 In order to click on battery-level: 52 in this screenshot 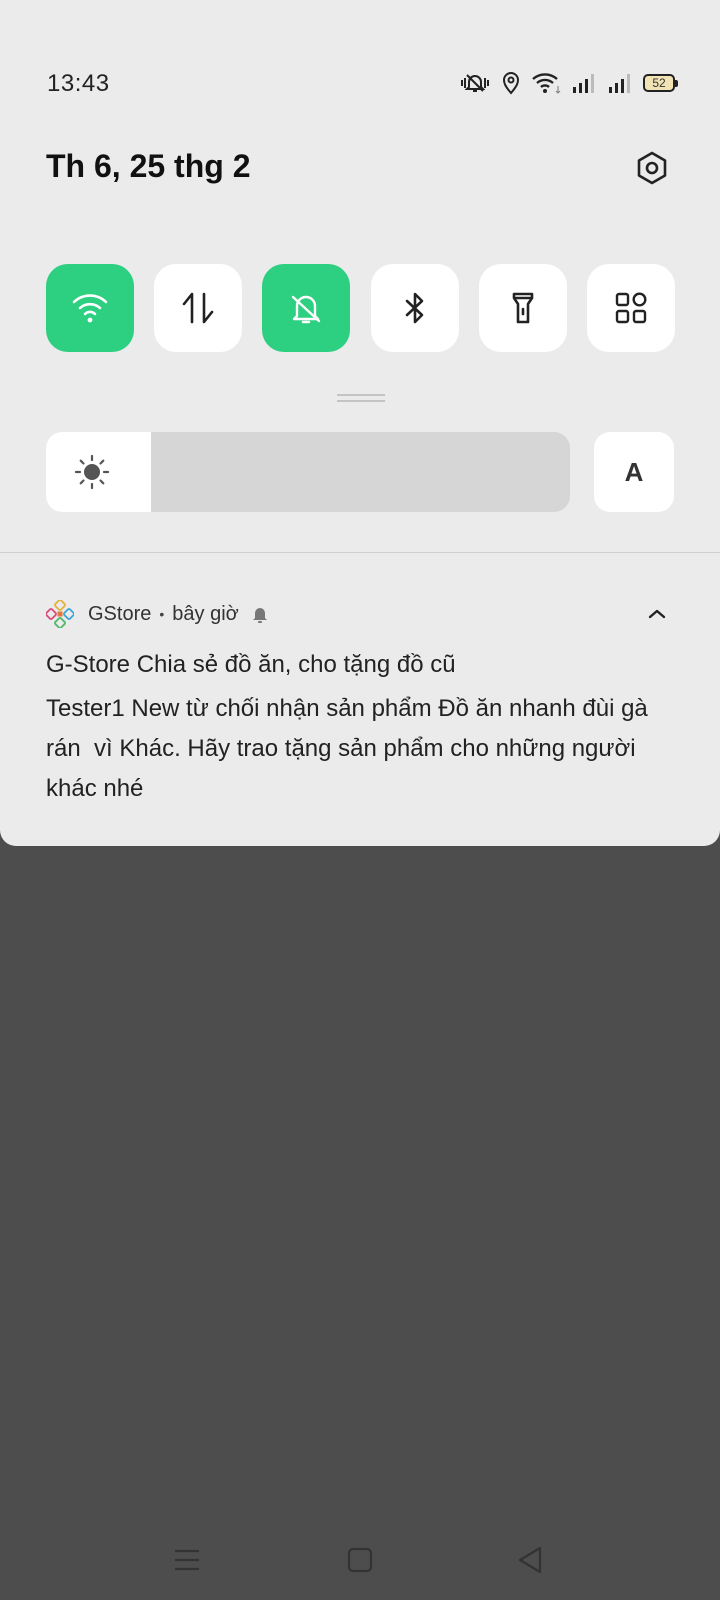, I will do `click(659, 83)`.